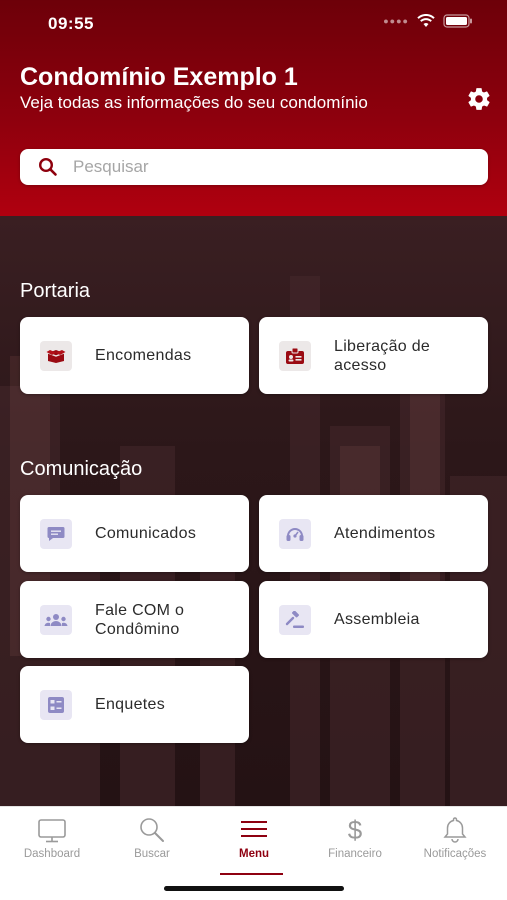 This screenshot has height=900, width=507. What do you see at coordinates (71, 23) in the screenshot?
I see `status-time: 09:55` at bounding box center [71, 23].